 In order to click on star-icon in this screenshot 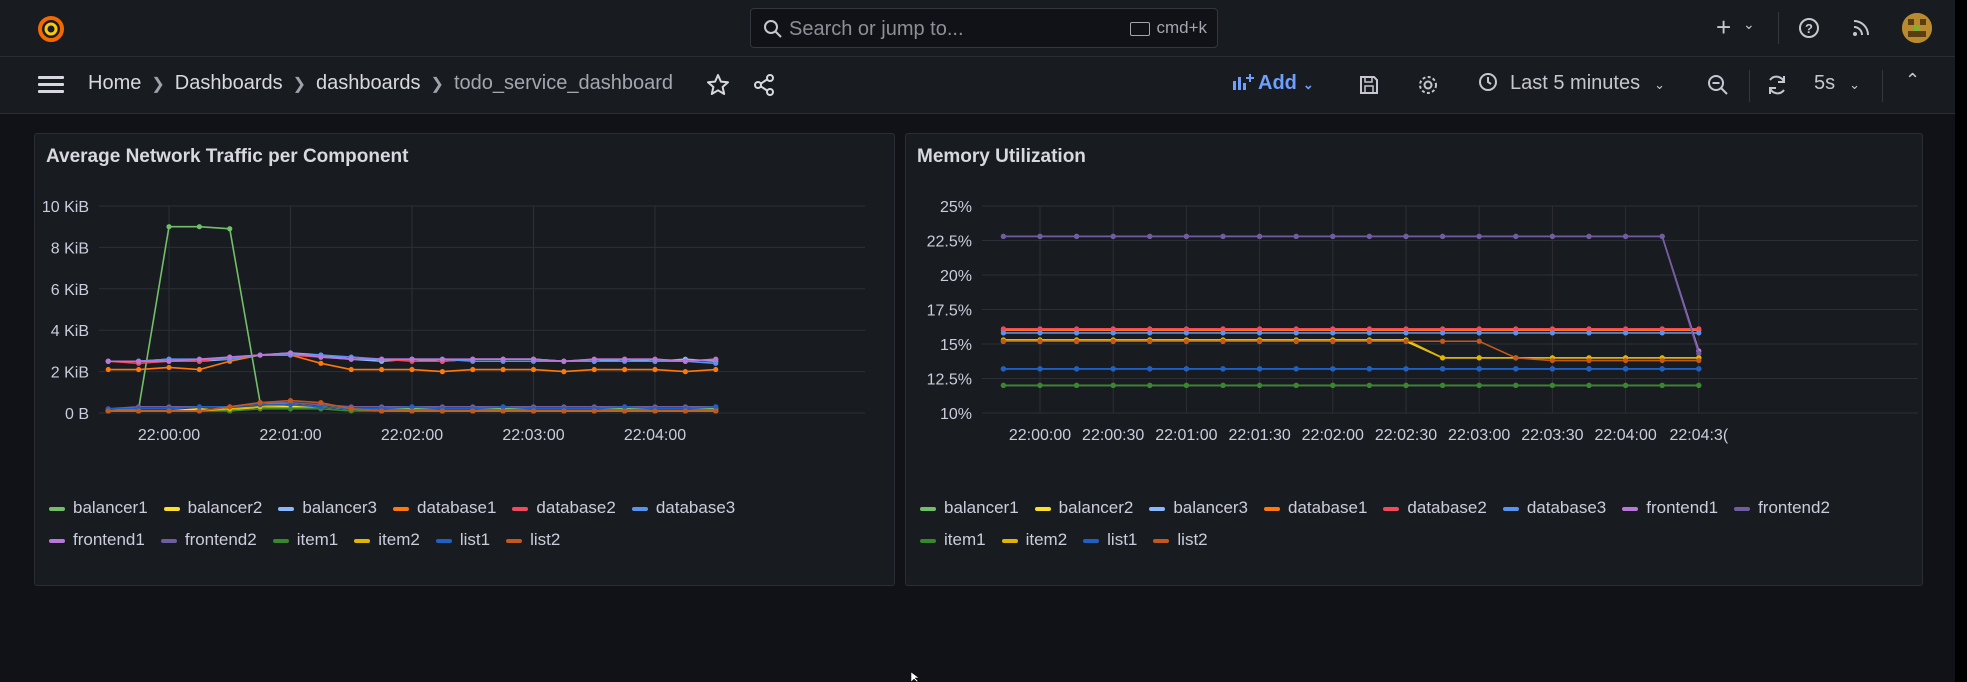, I will do `click(718, 85)`.